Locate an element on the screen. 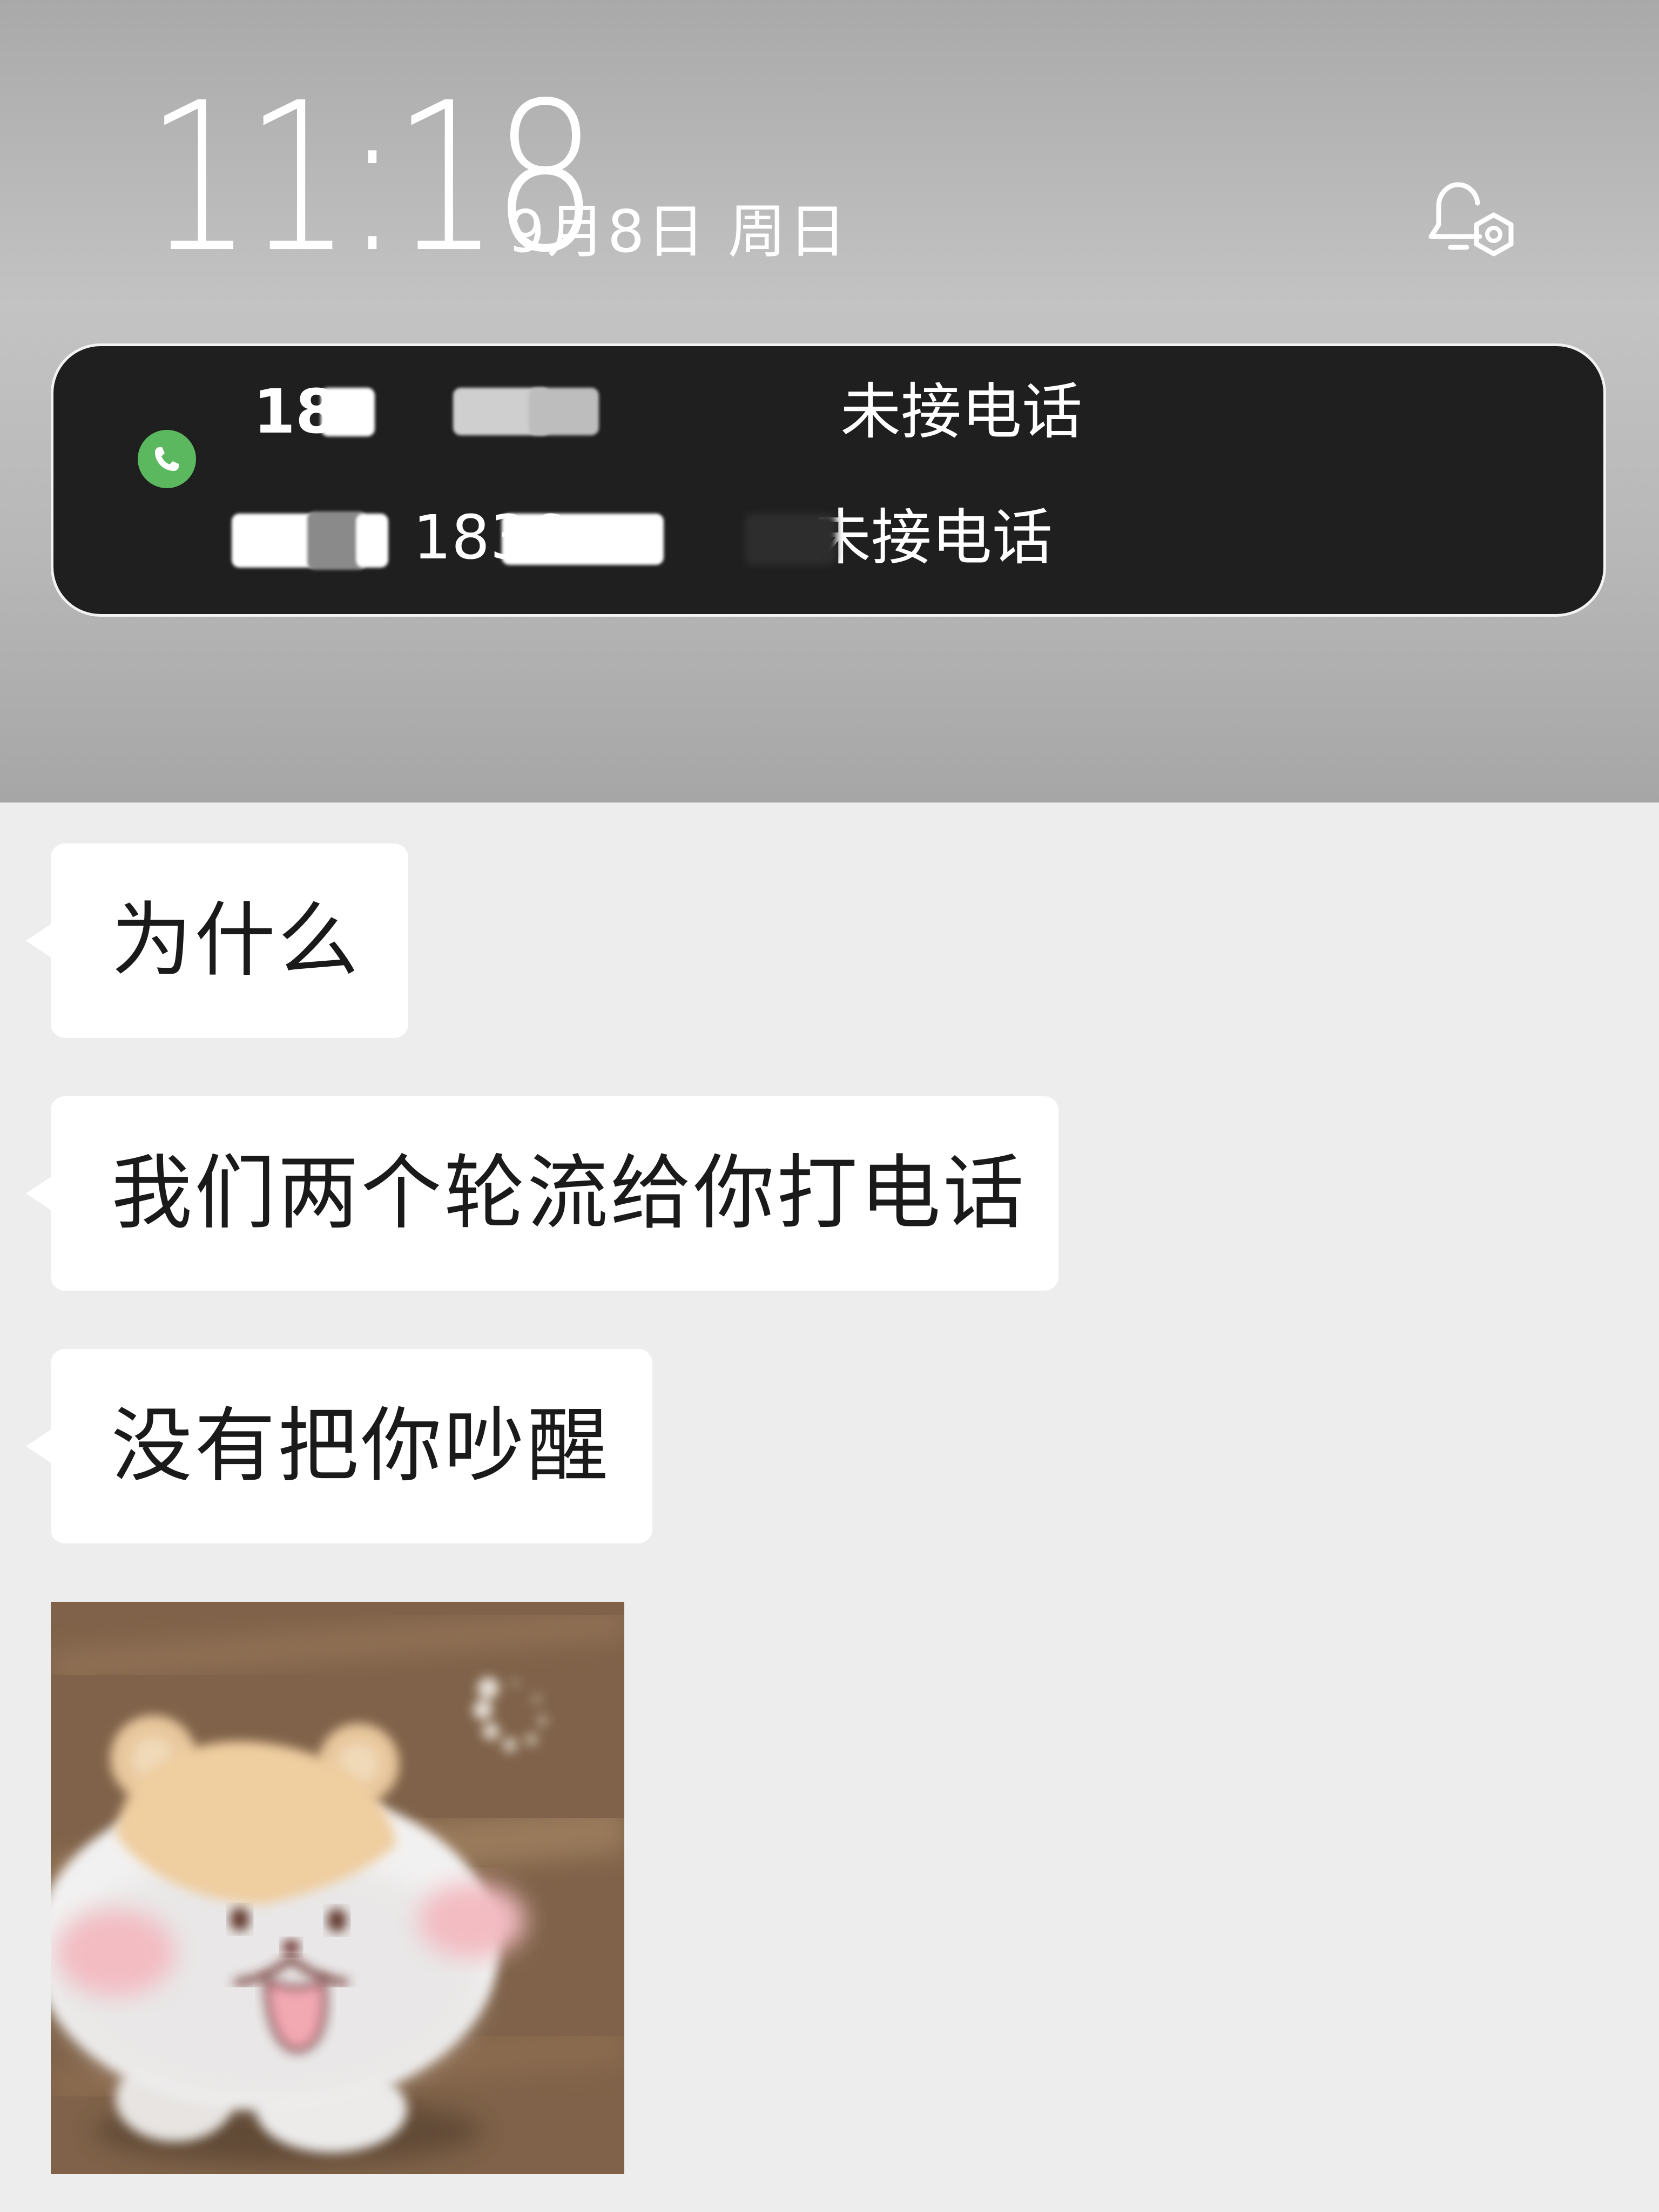  bell-settings-icon is located at coordinates (1471, 224).